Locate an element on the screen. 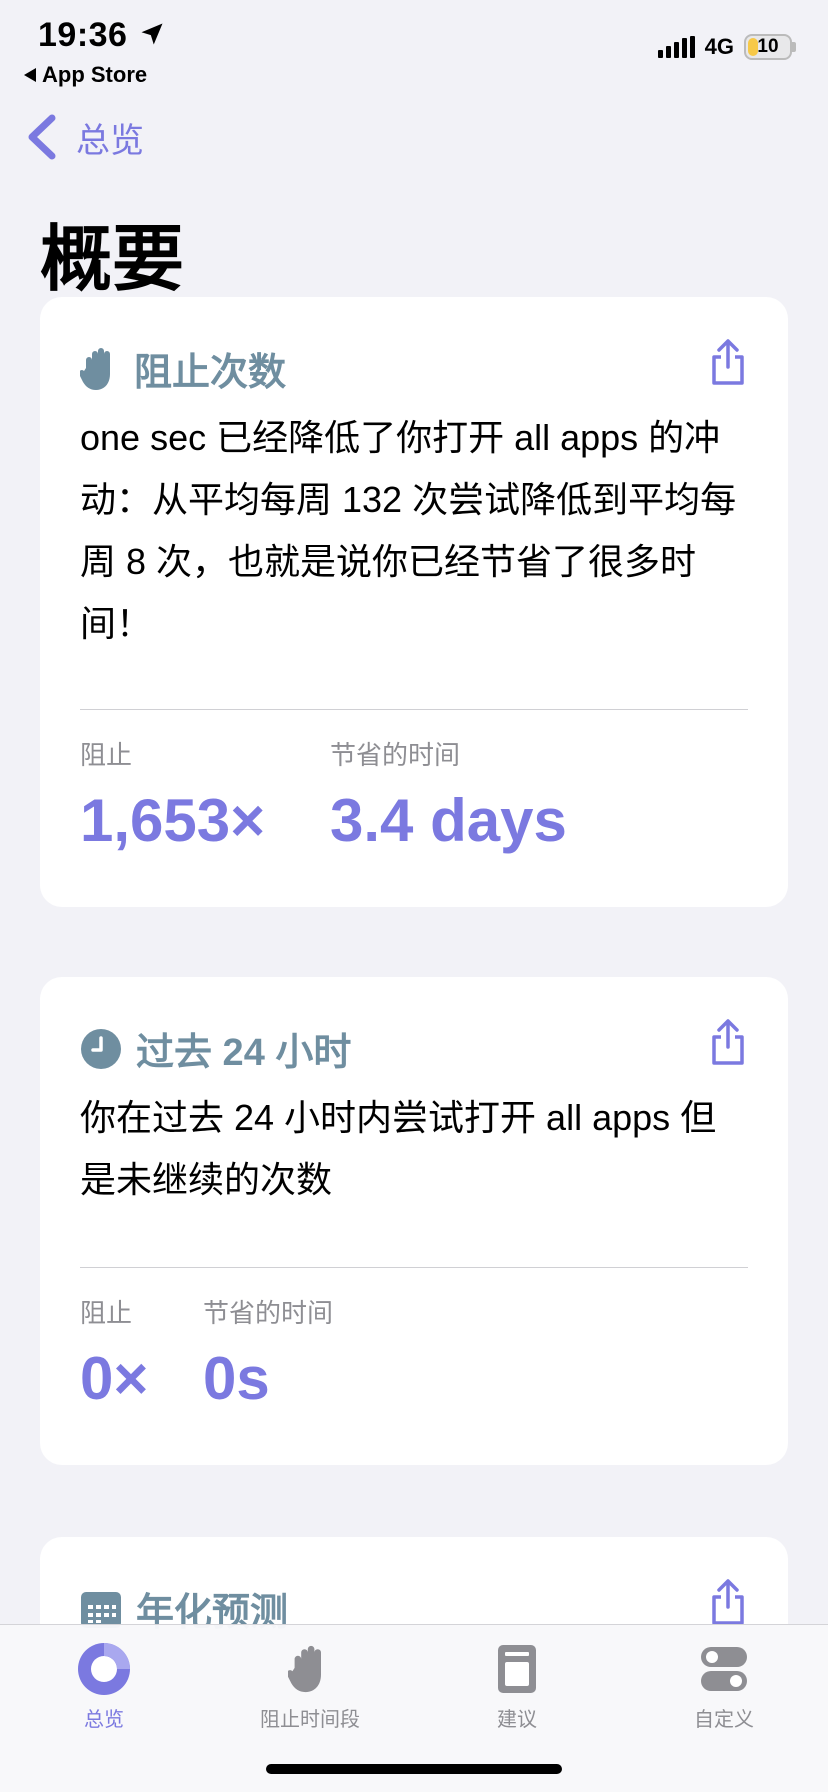  tab-label: 阻止时间段 is located at coordinates (310, 1720).